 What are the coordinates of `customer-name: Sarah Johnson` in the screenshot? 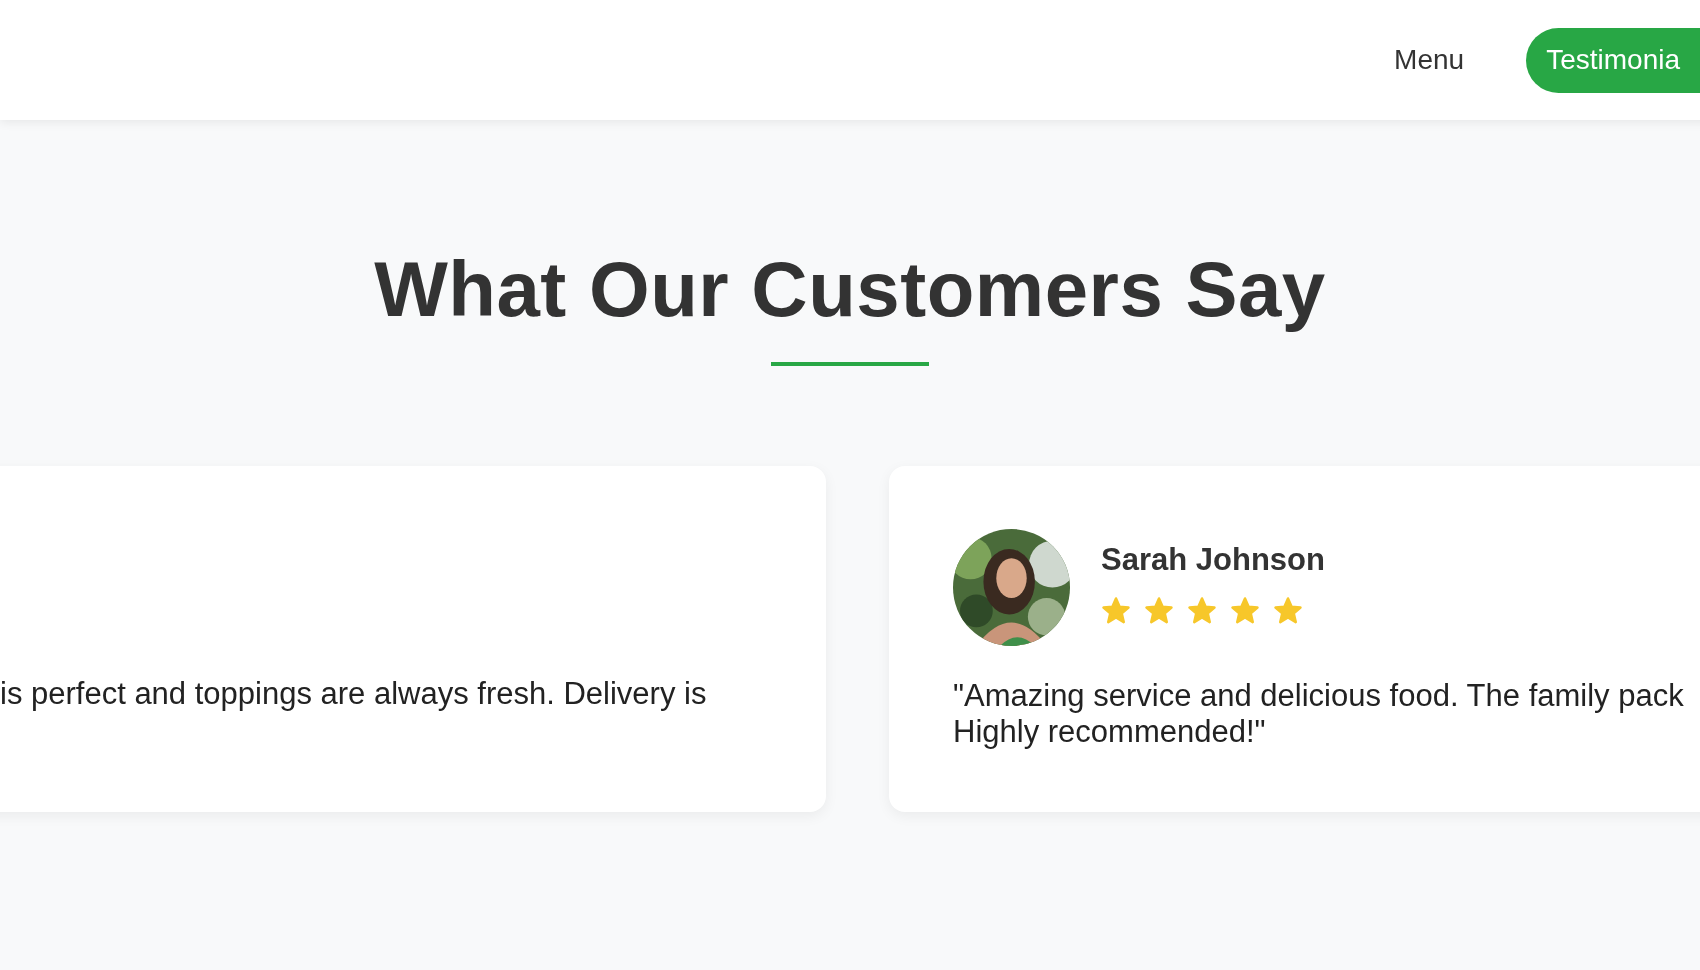 It's located at (1213, 560).